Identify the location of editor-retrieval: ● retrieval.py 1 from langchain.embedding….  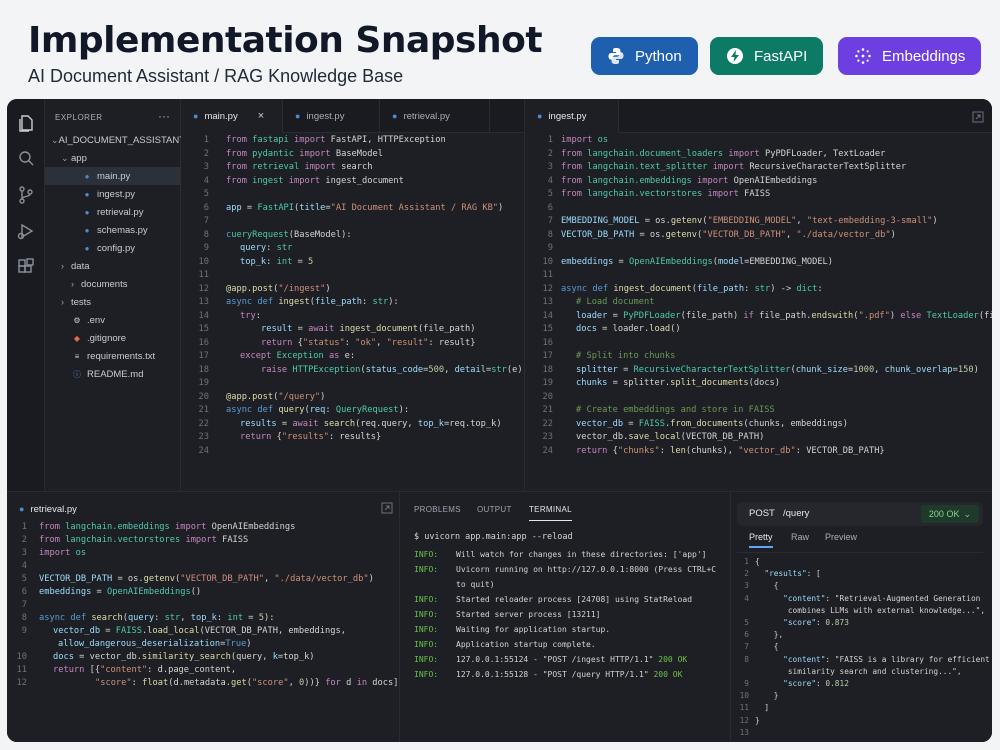
(203, 616).